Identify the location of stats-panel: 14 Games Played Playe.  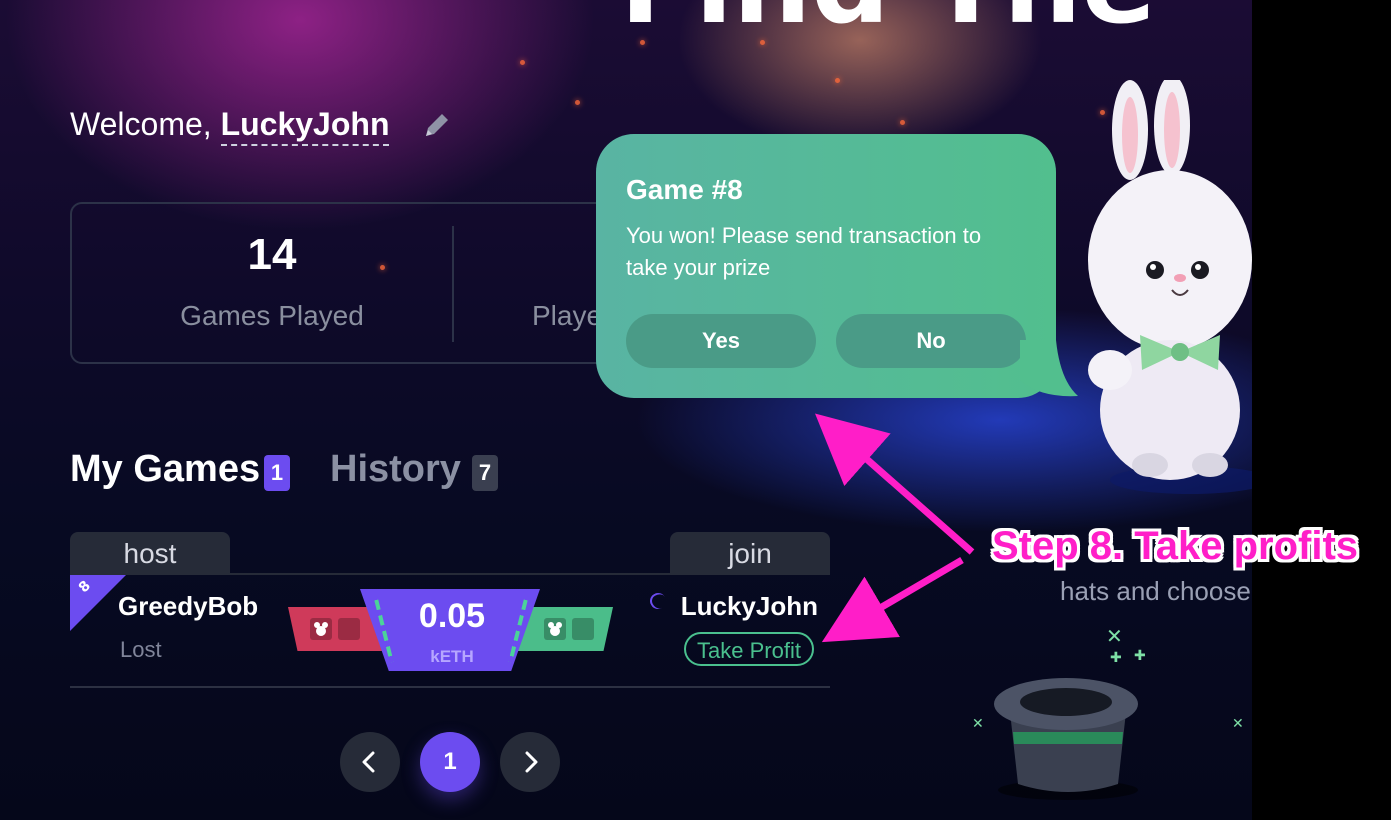
(377, 283).